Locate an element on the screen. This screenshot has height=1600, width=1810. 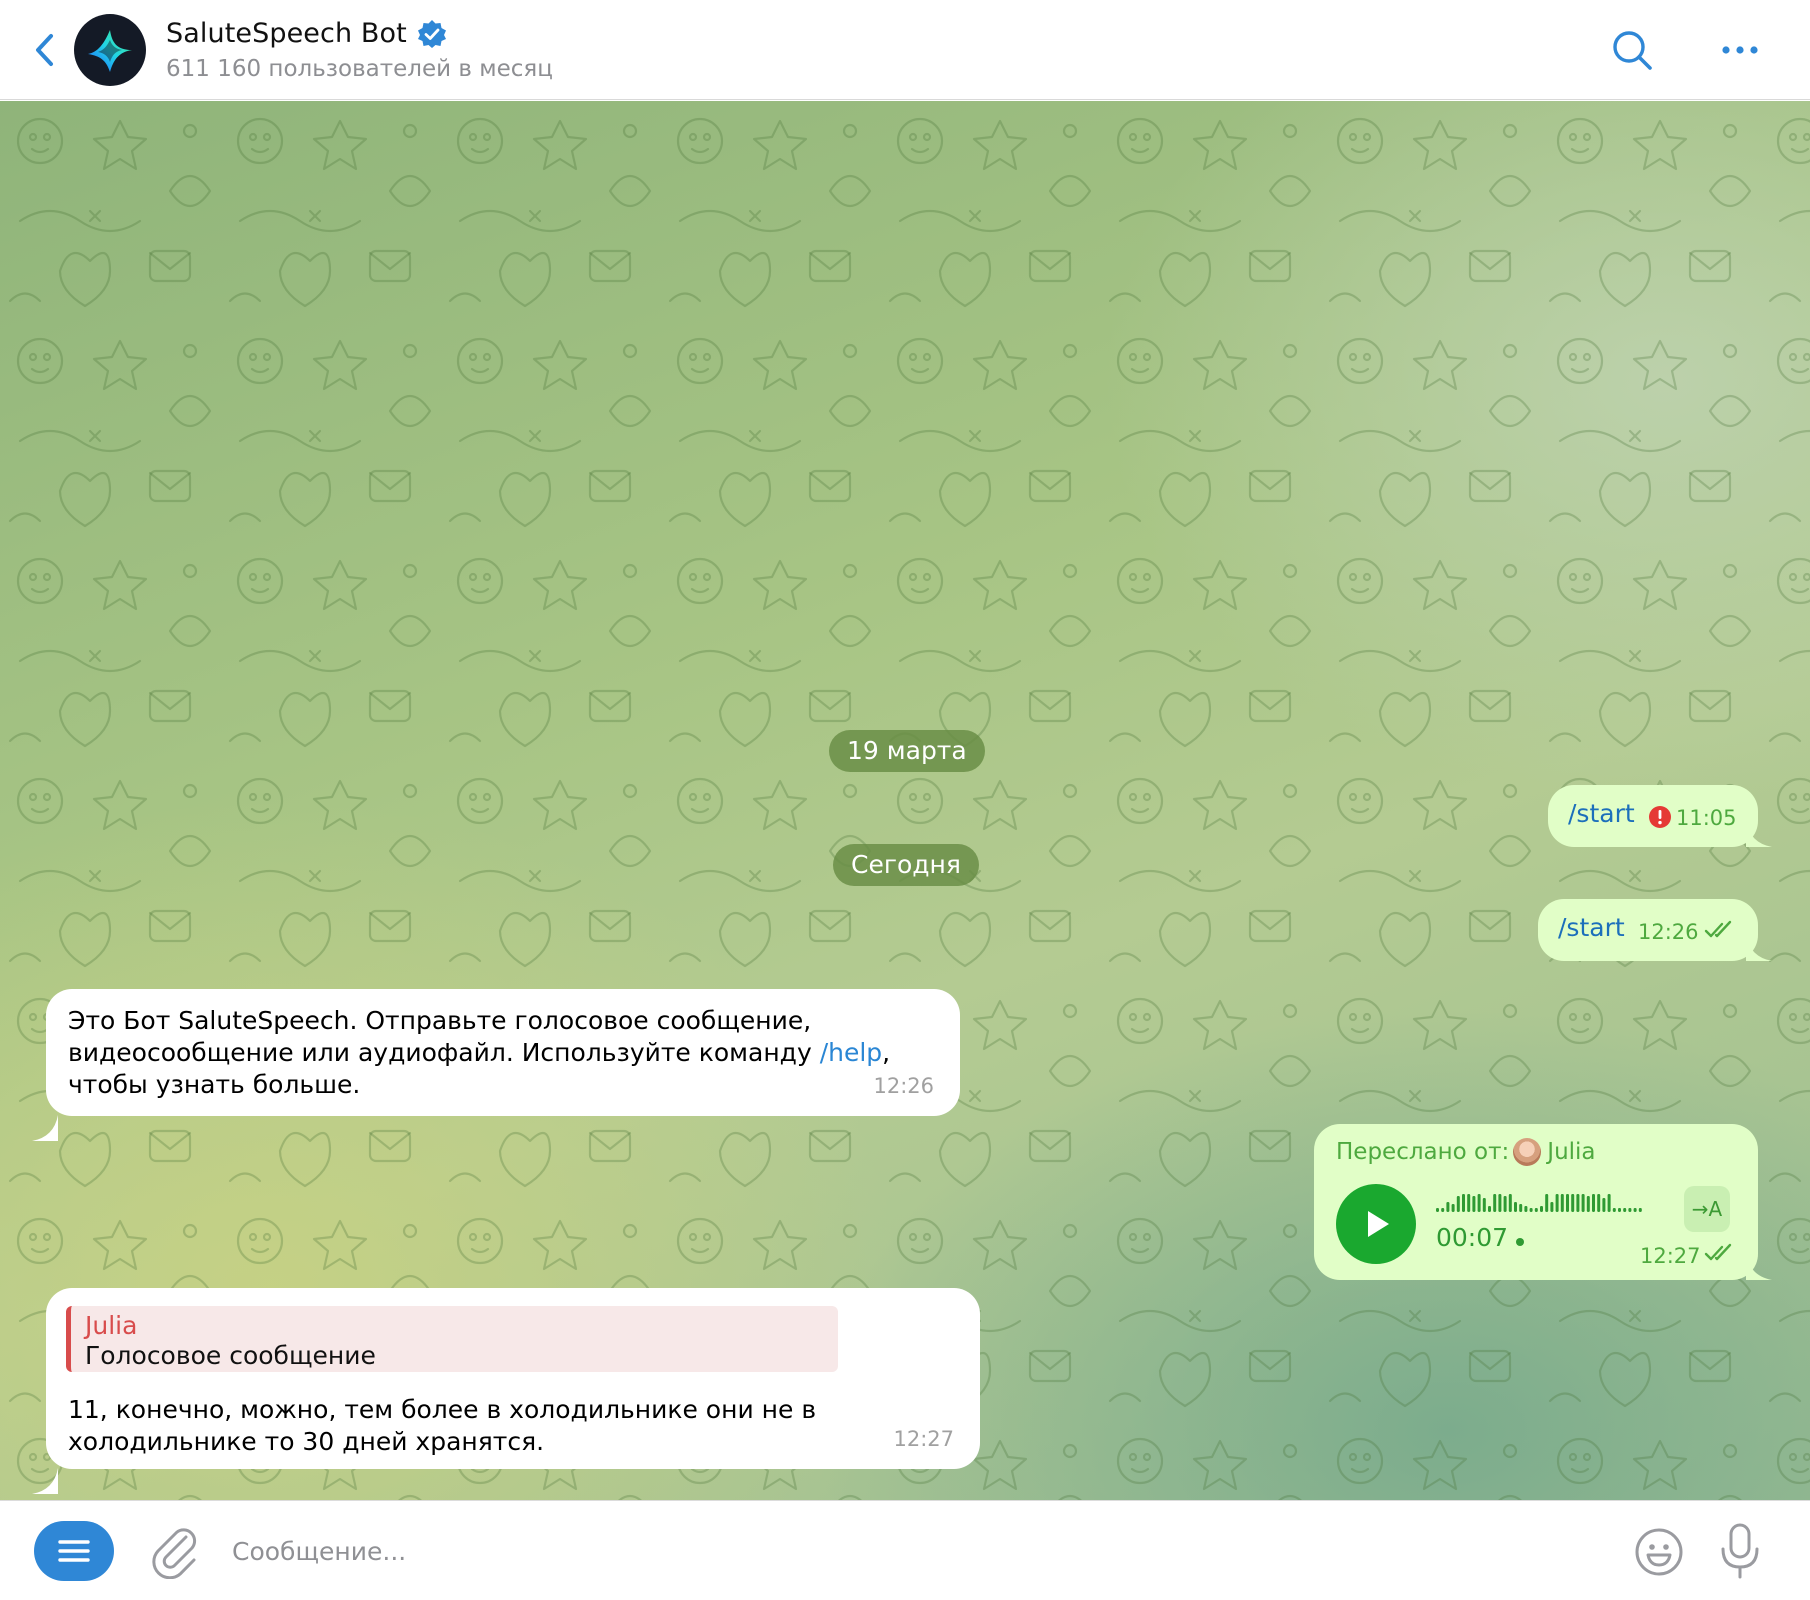
salutespeech-logo-icon is located at coordinates (110, 51).